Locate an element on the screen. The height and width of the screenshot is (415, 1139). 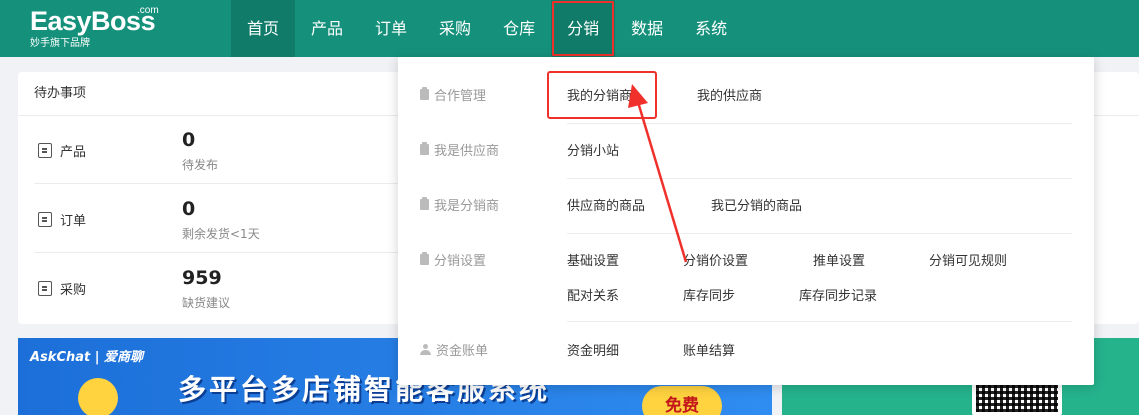
nav-purchase: 采购 is located at coordinates (455, 28).